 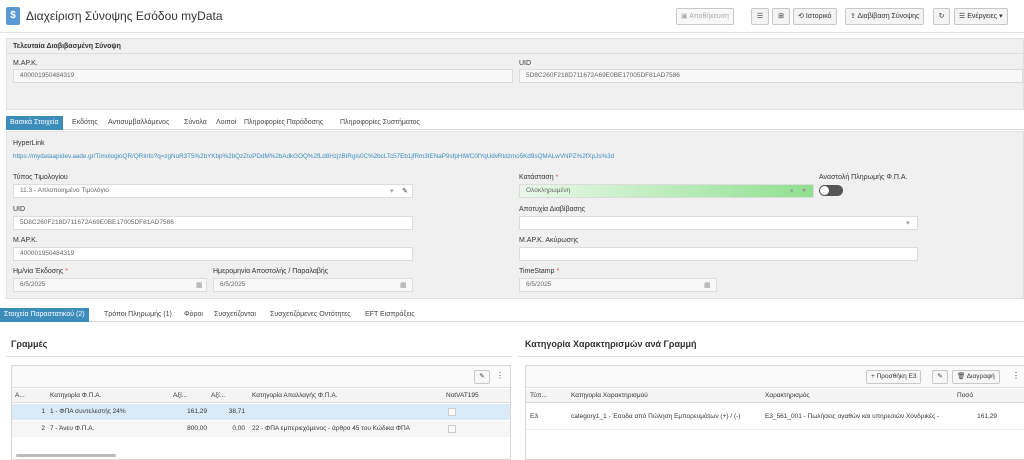 What do you see at coordinates (124, 16) in the screenshot?
I see `page-title: Διαχείριση Σύνοψης Εσόδου myData` at bounding box center [124, 16].